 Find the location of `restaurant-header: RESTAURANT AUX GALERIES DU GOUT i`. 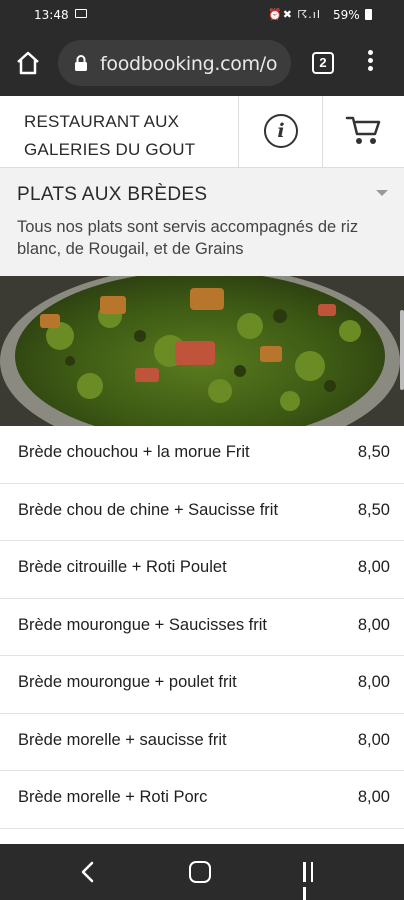

restaurant-header: RESTAURANT AUX GALERIES DU GOUT i is located at coordinates (202, 132).